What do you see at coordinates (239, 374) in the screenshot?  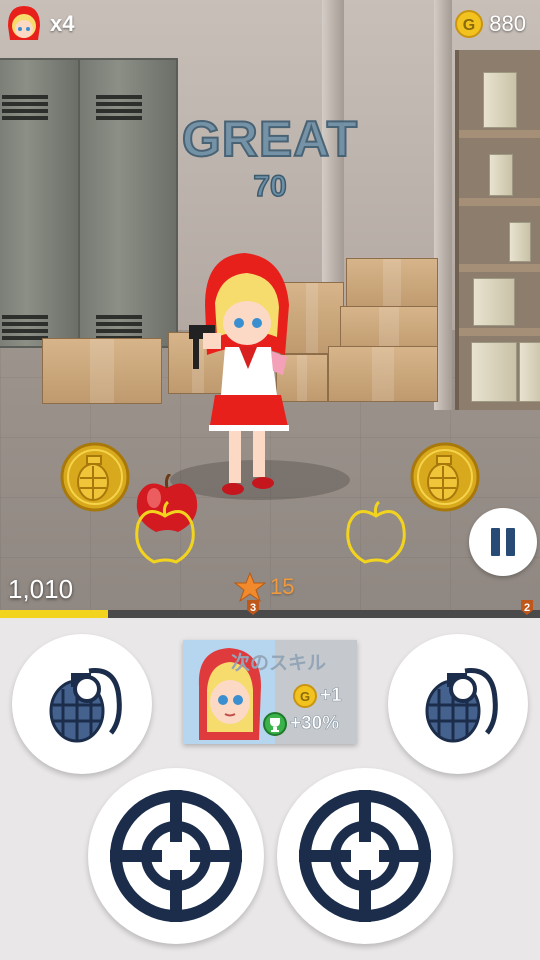 I see `player-character` at bounding box center [239, 374].